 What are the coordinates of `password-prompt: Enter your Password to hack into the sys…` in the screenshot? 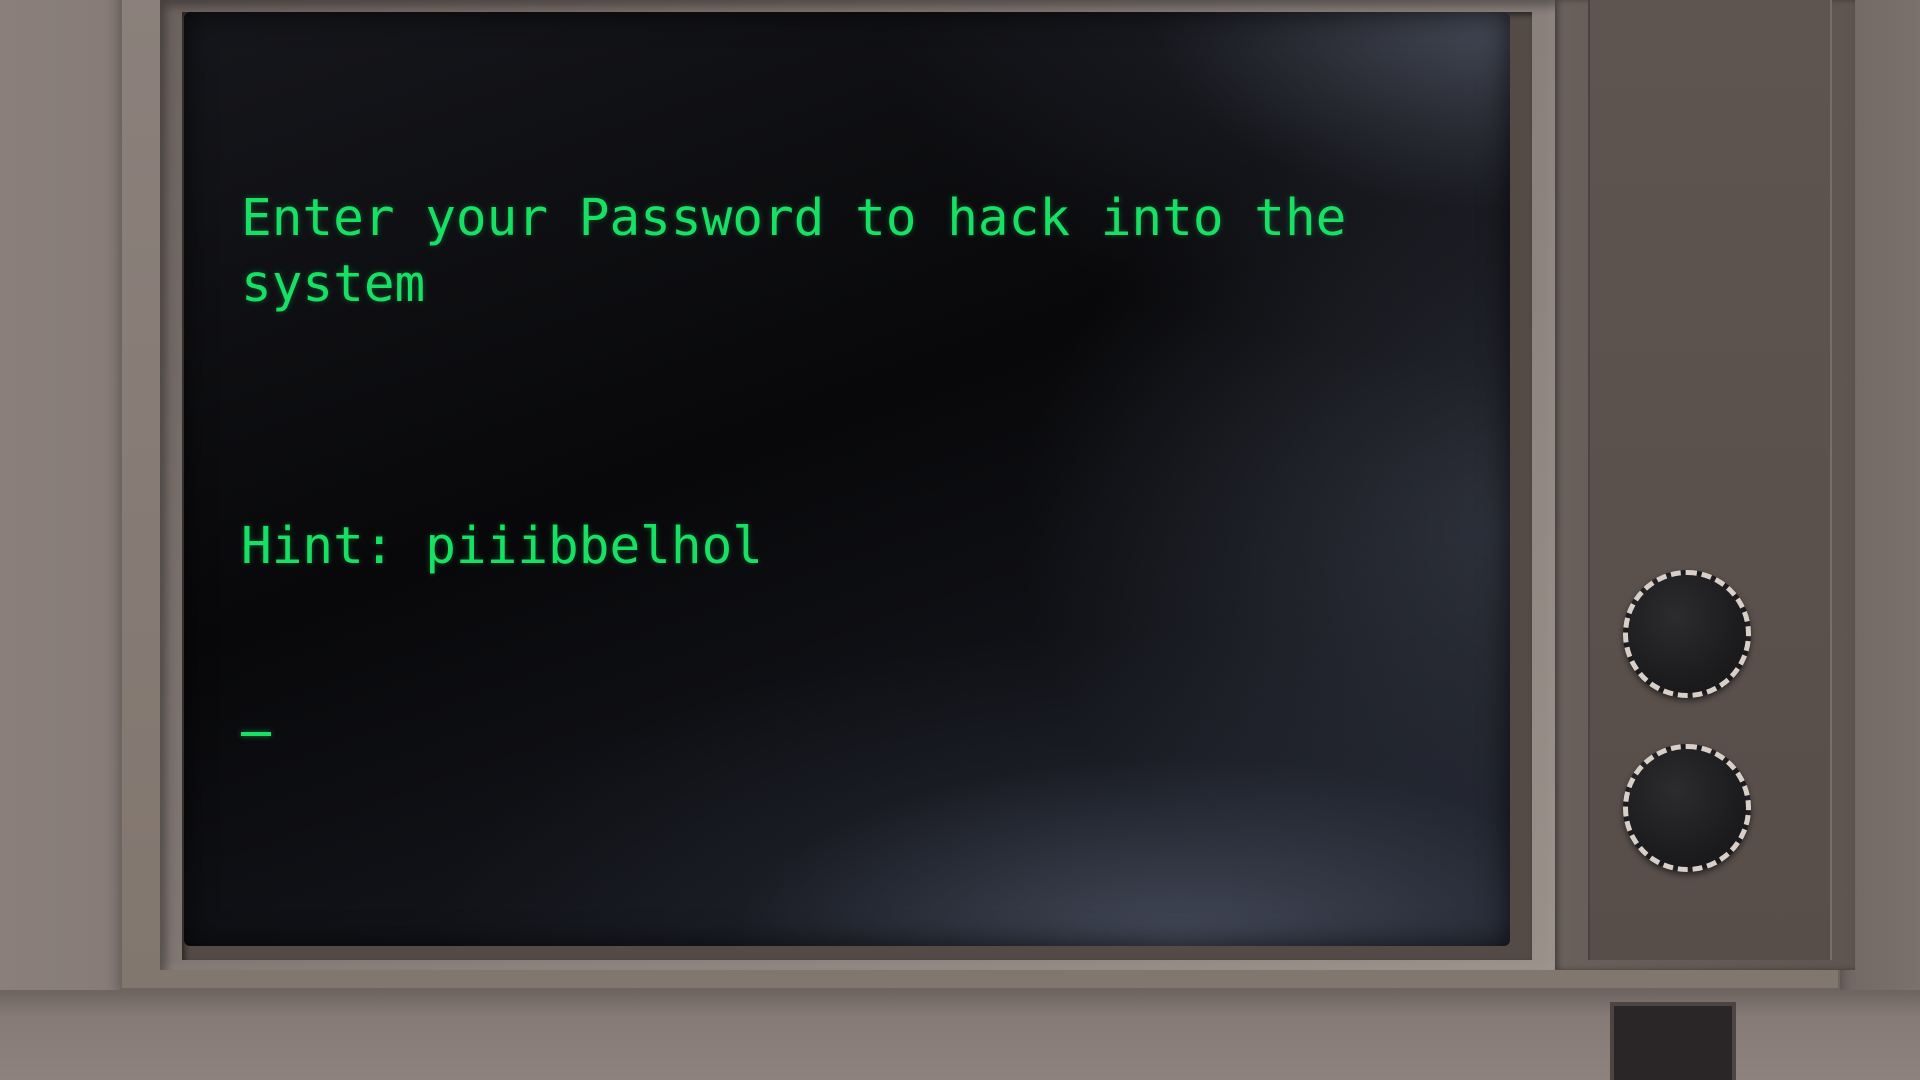 It's located at (809, 251).